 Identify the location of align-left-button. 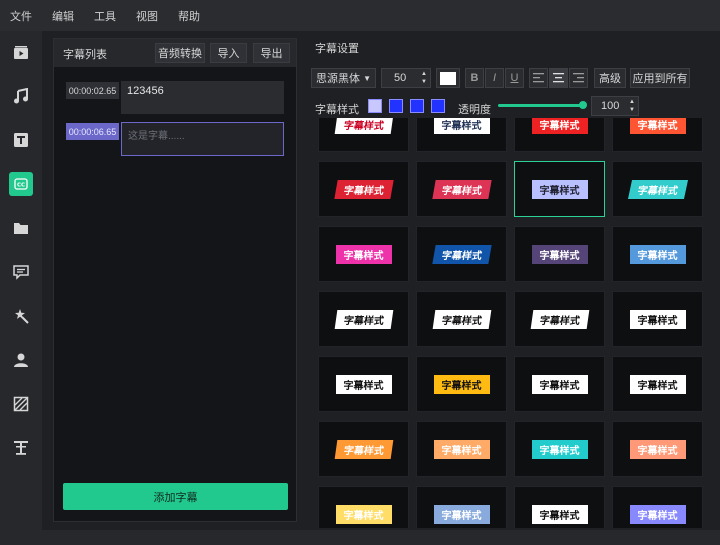
(538, 78).